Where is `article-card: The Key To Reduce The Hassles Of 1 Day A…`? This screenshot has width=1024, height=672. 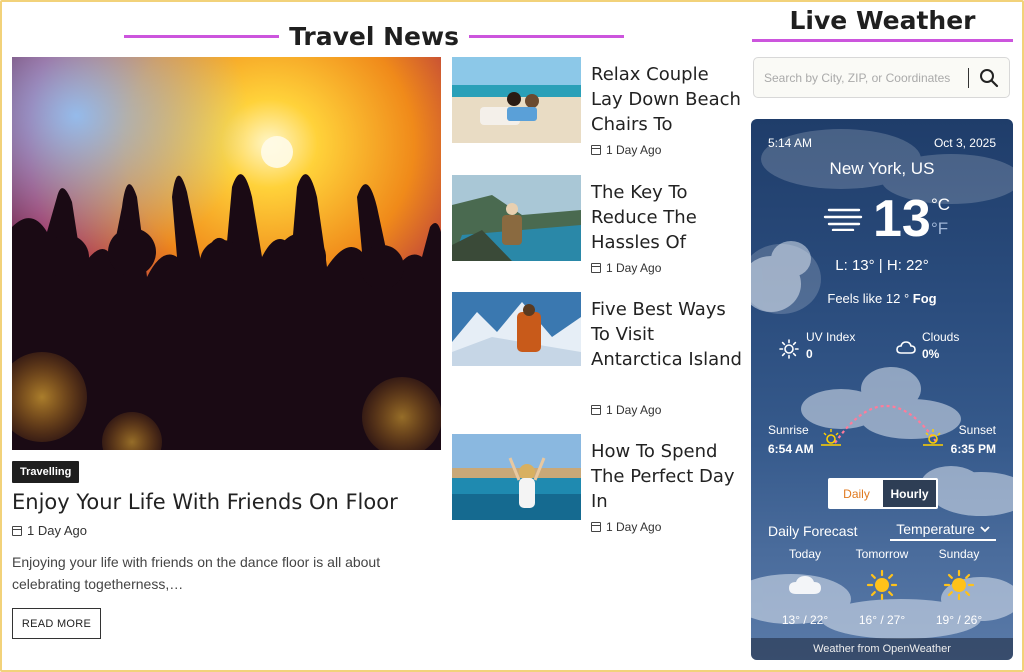 article-card: The Key To Reduce The Hassles Of 1 Day A… is located at coordinates (597, 235).